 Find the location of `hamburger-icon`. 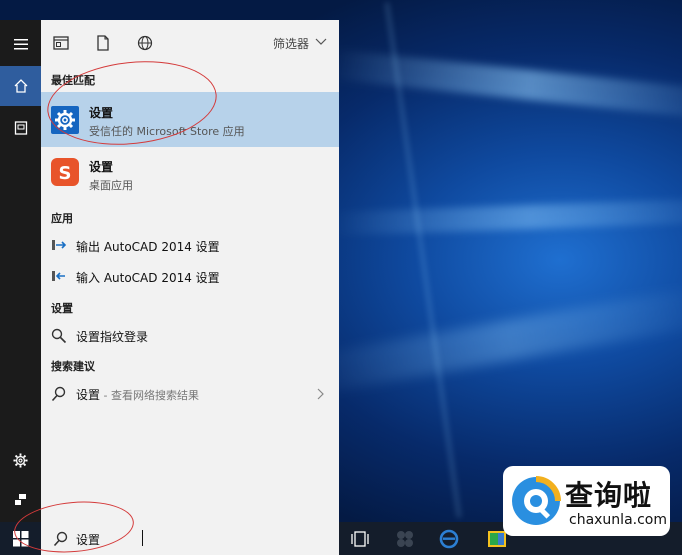

hamburger-icon is located at coordinates (20, 44).